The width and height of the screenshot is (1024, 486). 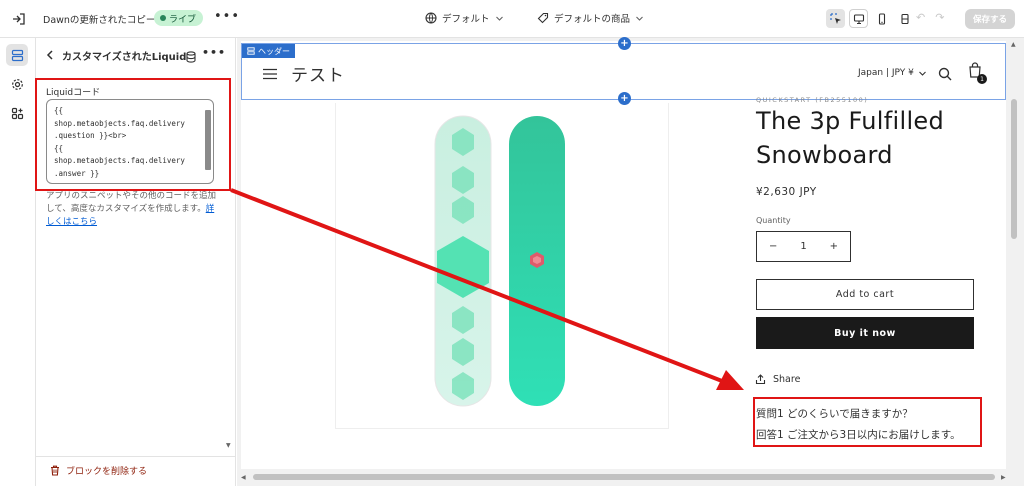 I want to click on live-dot-icon, so click(x=163, y=18).